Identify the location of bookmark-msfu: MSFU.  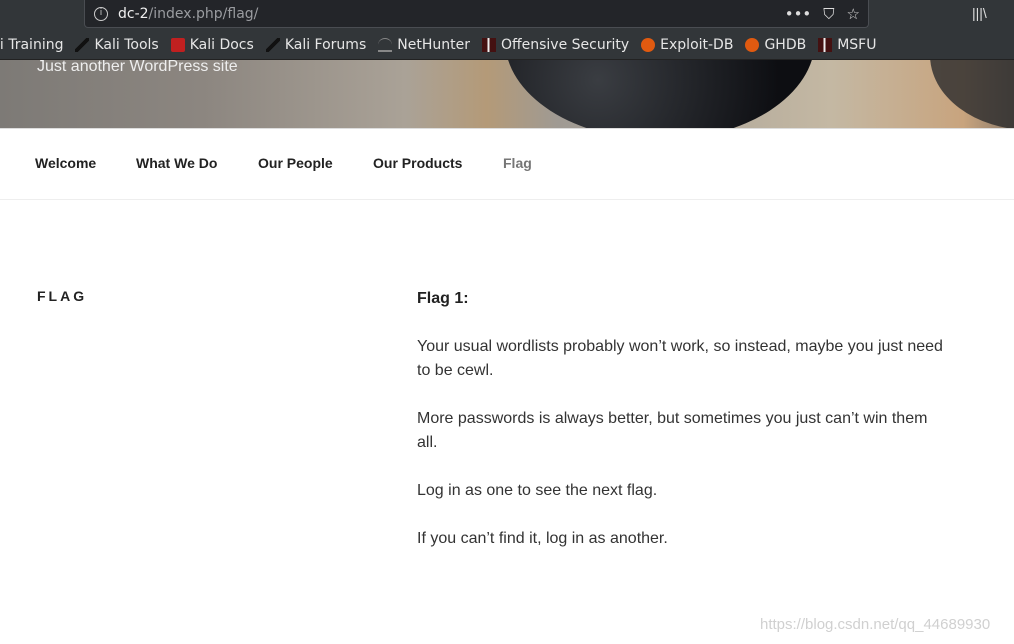
(847, 45).